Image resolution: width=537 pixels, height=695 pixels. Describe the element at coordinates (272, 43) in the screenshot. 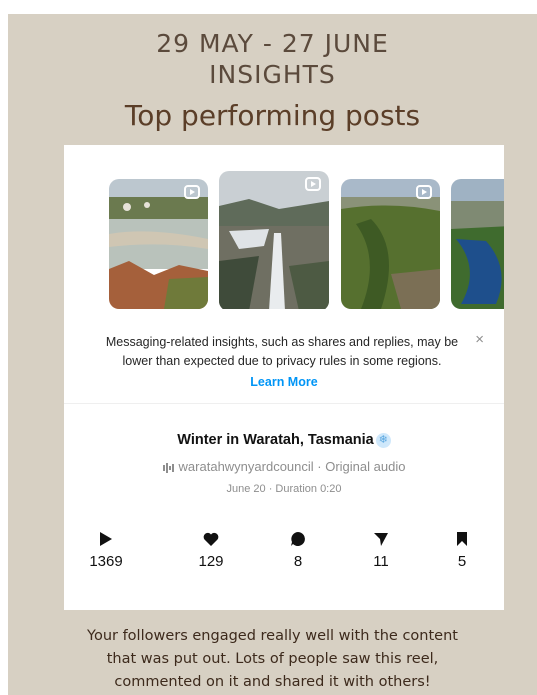

I see `date-range: 29 MAY - 27 JUNE` at that location.